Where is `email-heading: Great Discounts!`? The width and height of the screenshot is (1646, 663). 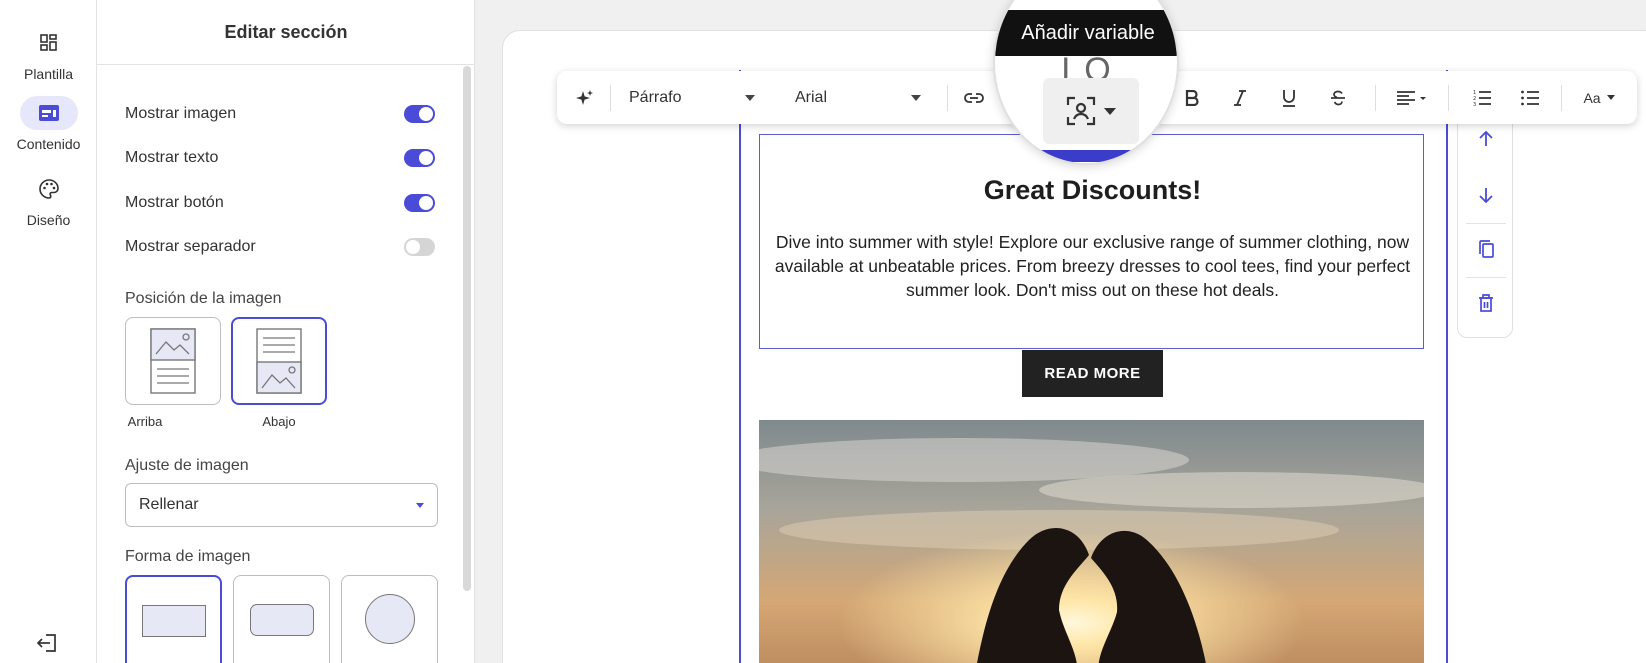
email-heading: Great Discounts! is located at coordinates (1092, 190).